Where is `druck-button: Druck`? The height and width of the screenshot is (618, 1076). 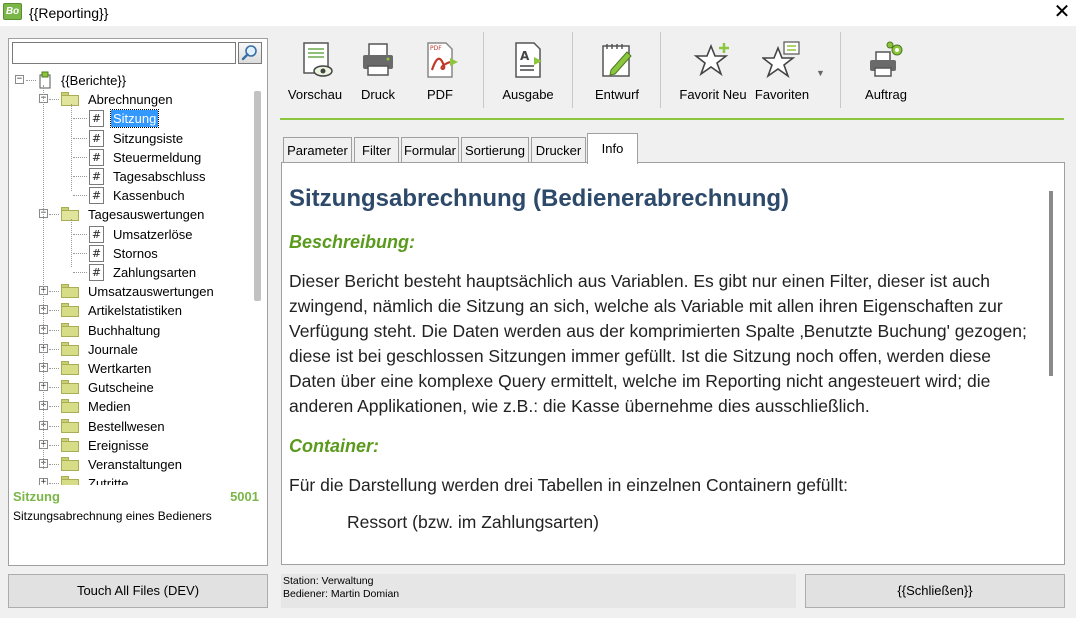 druck-button: Druck is located at coordinates (378, 73).